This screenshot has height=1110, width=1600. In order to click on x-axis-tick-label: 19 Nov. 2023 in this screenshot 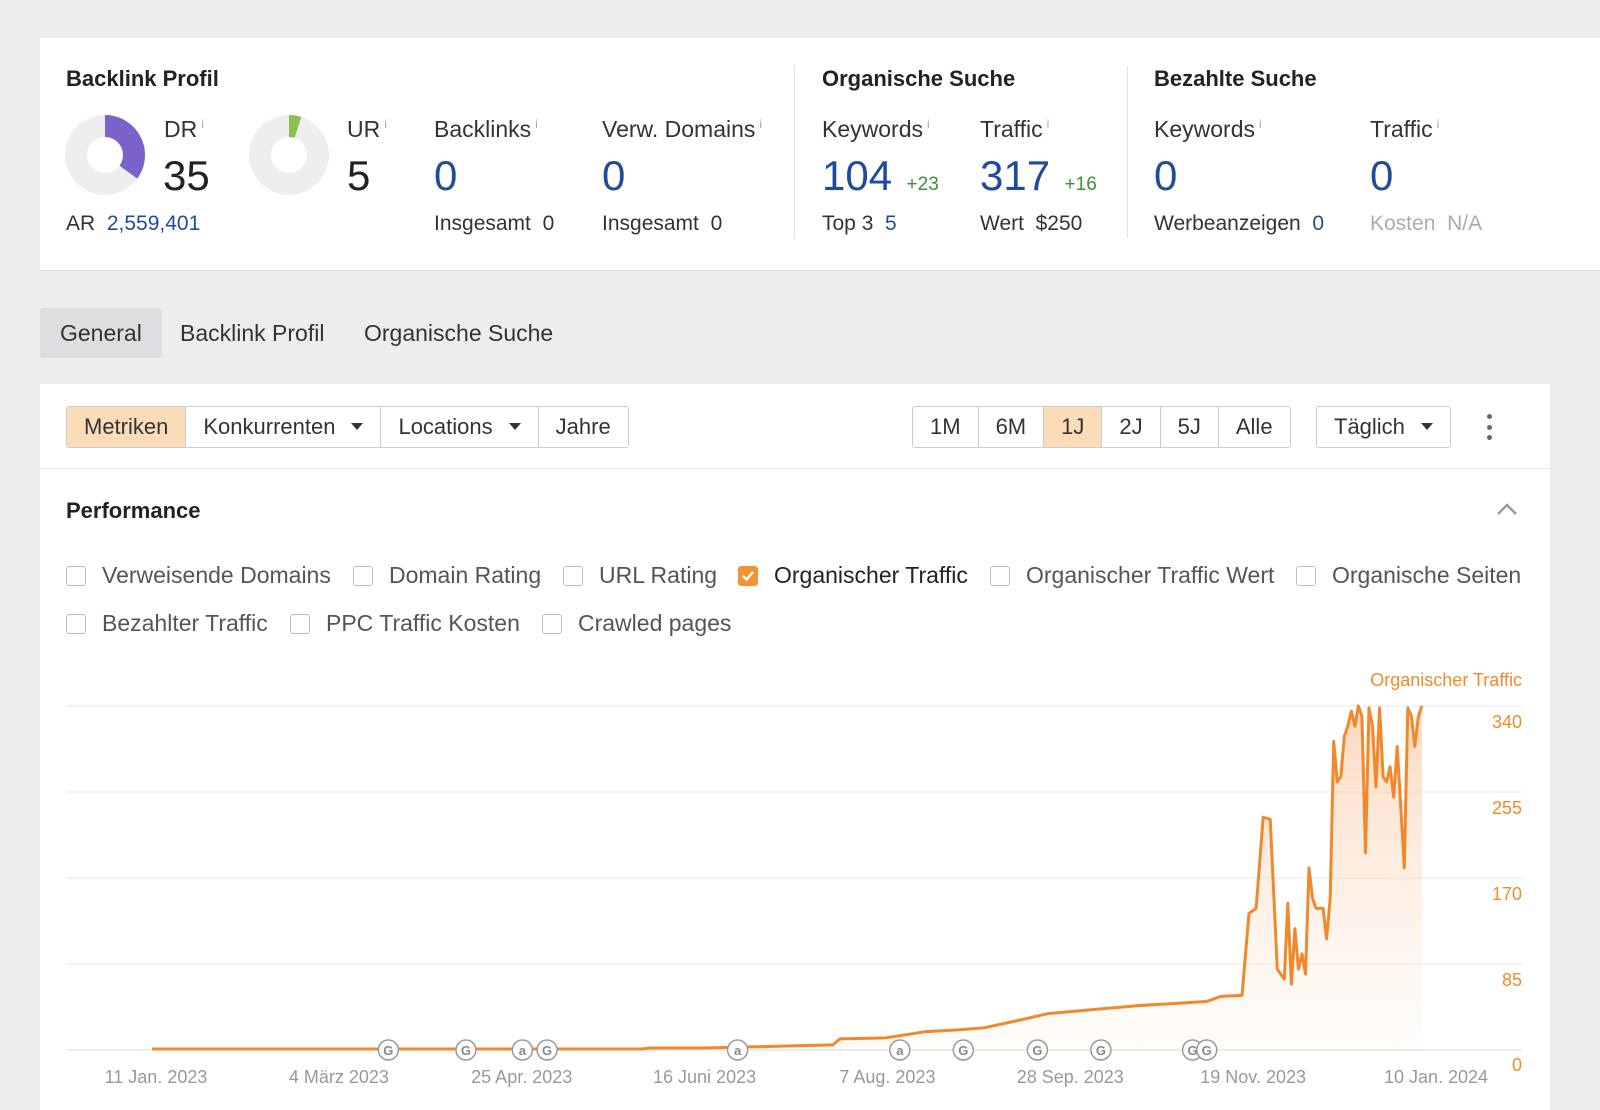, I will do `click(1253, 1077)`.